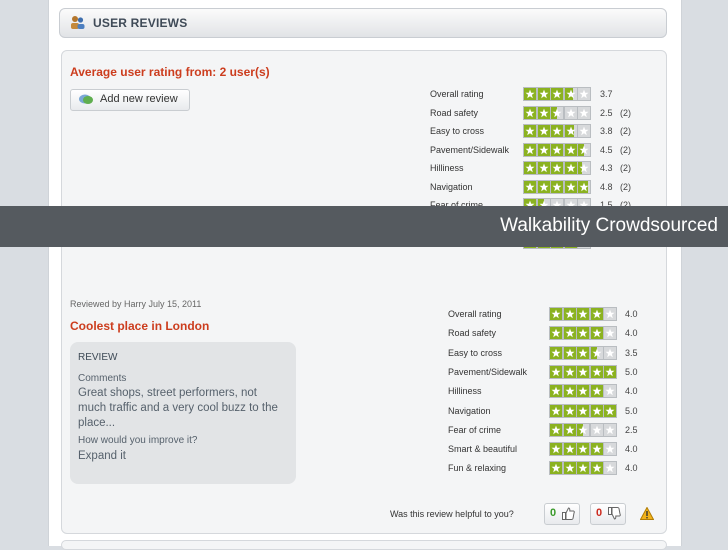  Describe the element at coordinates (140, 23) in the screenshot. I see `section-title: USER REVIEWS` at that location.